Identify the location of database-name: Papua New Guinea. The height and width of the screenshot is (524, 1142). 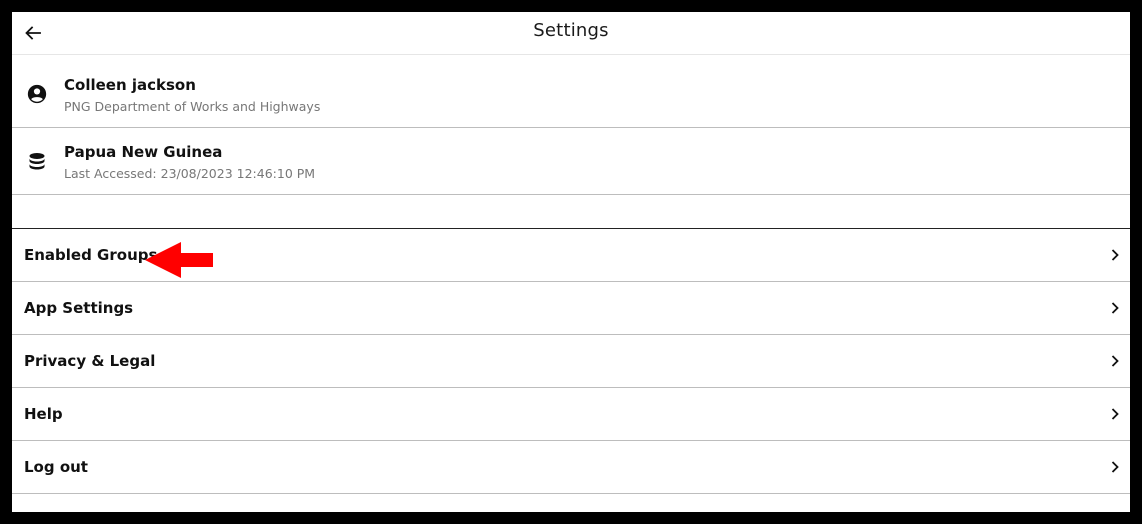
(143, 152).